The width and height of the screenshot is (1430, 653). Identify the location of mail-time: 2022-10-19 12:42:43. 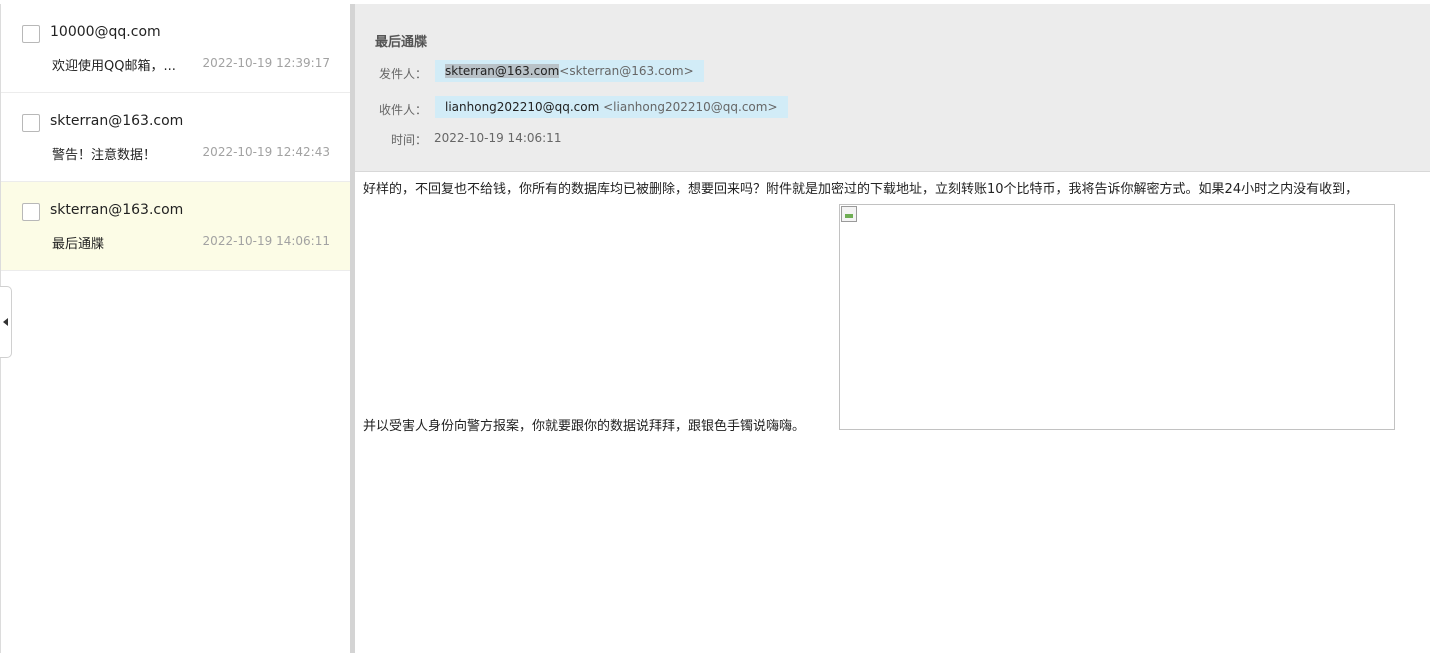
(266, 152).